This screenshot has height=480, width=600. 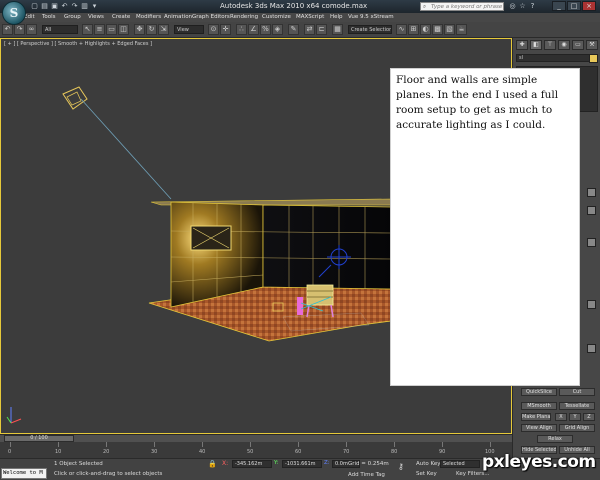 What do you see at coordinates (536, 417) in the screenshot?
I see `make-planar-button: Make Planar` at bounding box center [536, 417].